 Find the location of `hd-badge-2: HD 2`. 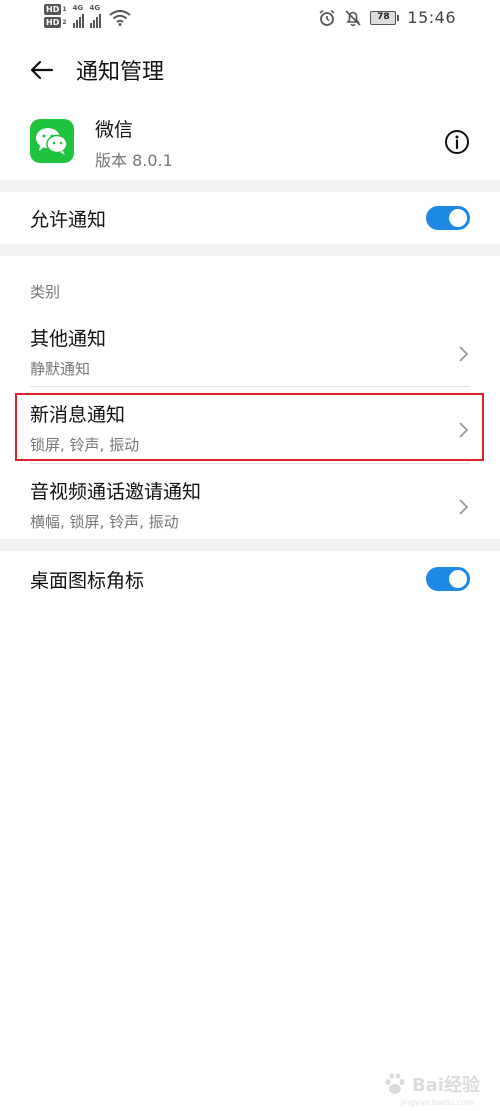

hd-badge-2: HD 2 is located at coordinates (55, 22).